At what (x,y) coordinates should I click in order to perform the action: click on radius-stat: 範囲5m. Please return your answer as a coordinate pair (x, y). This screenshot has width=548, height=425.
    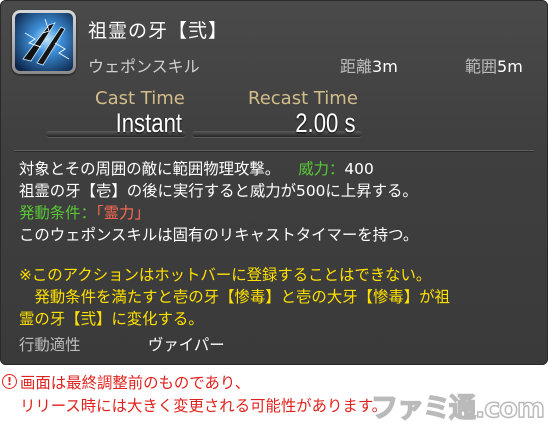
    Looking at the image, I should click on (494, 65).